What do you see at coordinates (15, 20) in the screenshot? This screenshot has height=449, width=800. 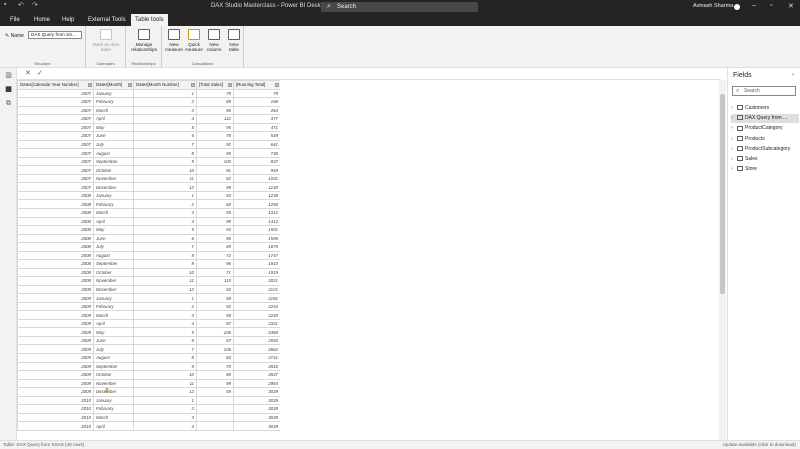 I see `tab-file: File` at bounding box center [15, 20].